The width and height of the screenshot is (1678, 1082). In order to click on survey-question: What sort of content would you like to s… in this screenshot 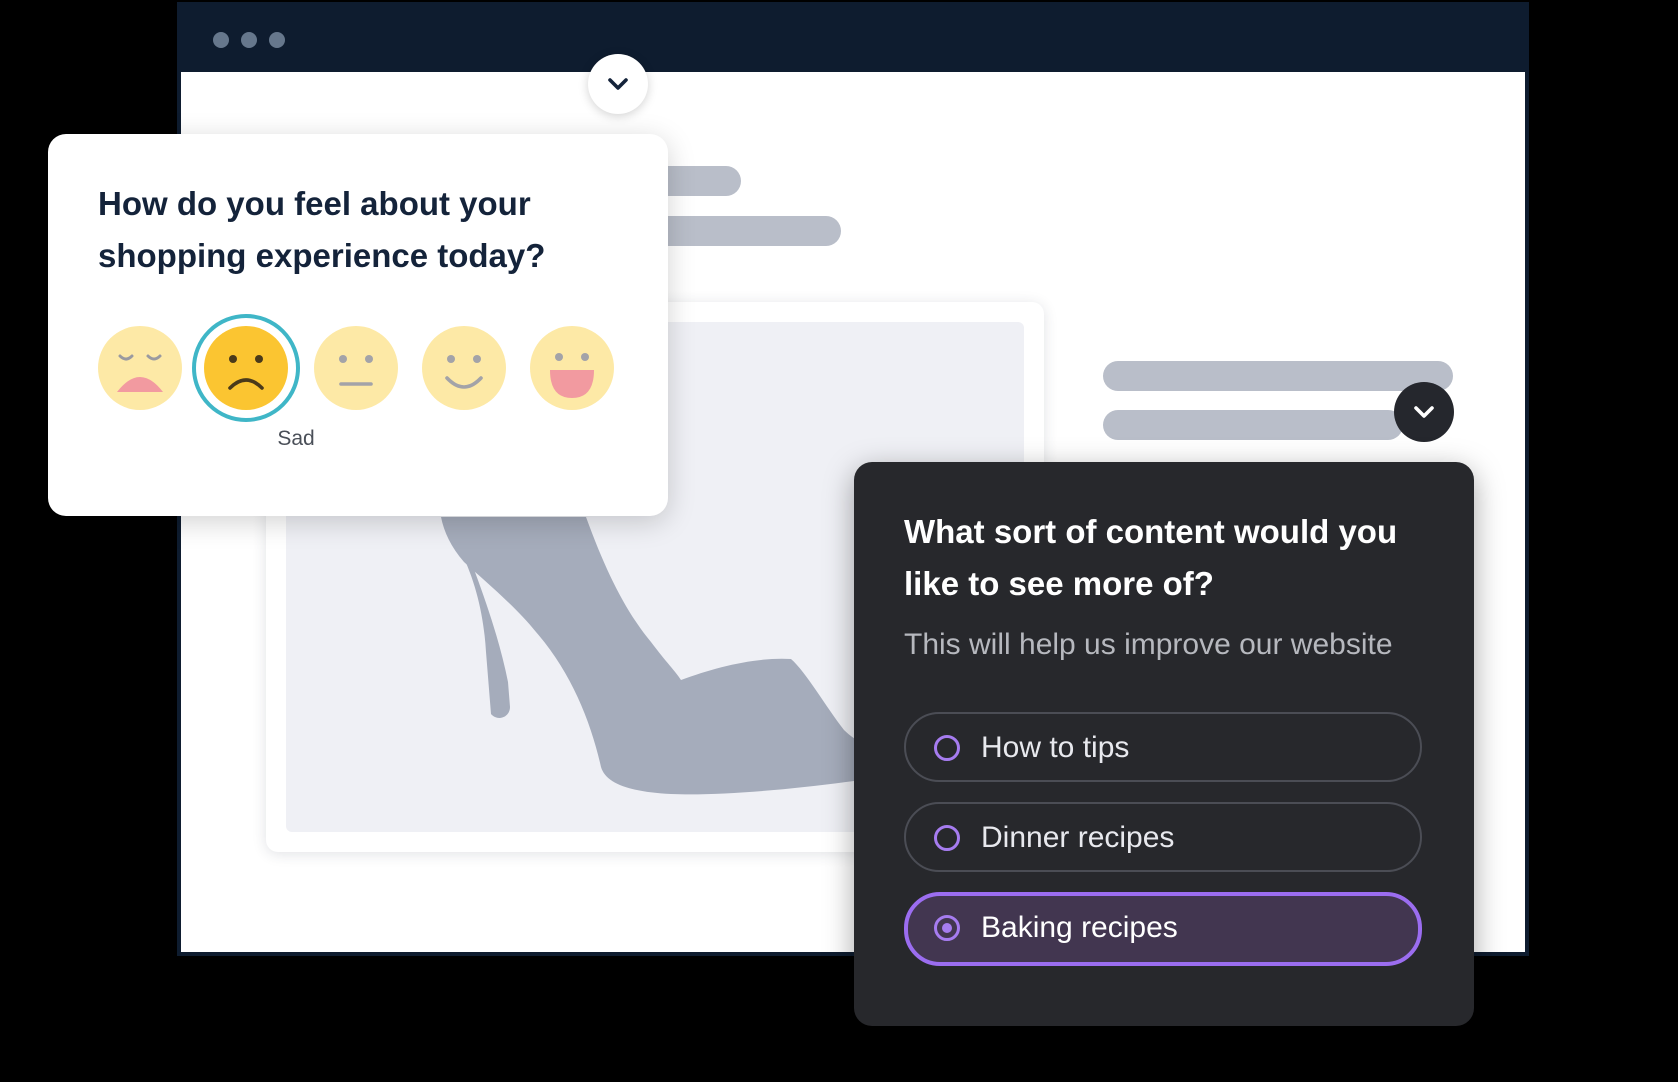, I will do `click(1151, 557)`.